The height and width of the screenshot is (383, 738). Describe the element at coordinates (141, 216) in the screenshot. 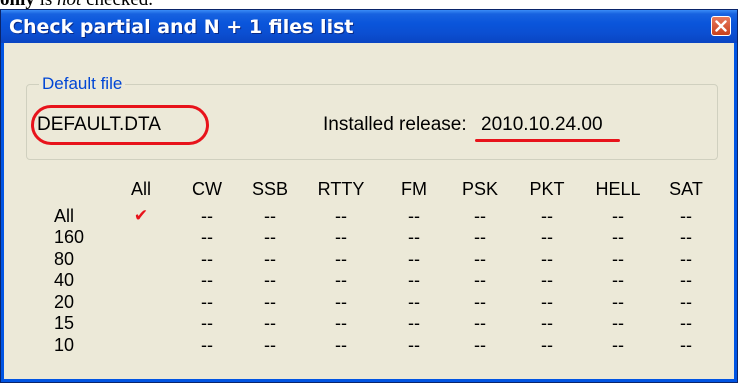

I see `checkmark-icon: ✔` at that location.